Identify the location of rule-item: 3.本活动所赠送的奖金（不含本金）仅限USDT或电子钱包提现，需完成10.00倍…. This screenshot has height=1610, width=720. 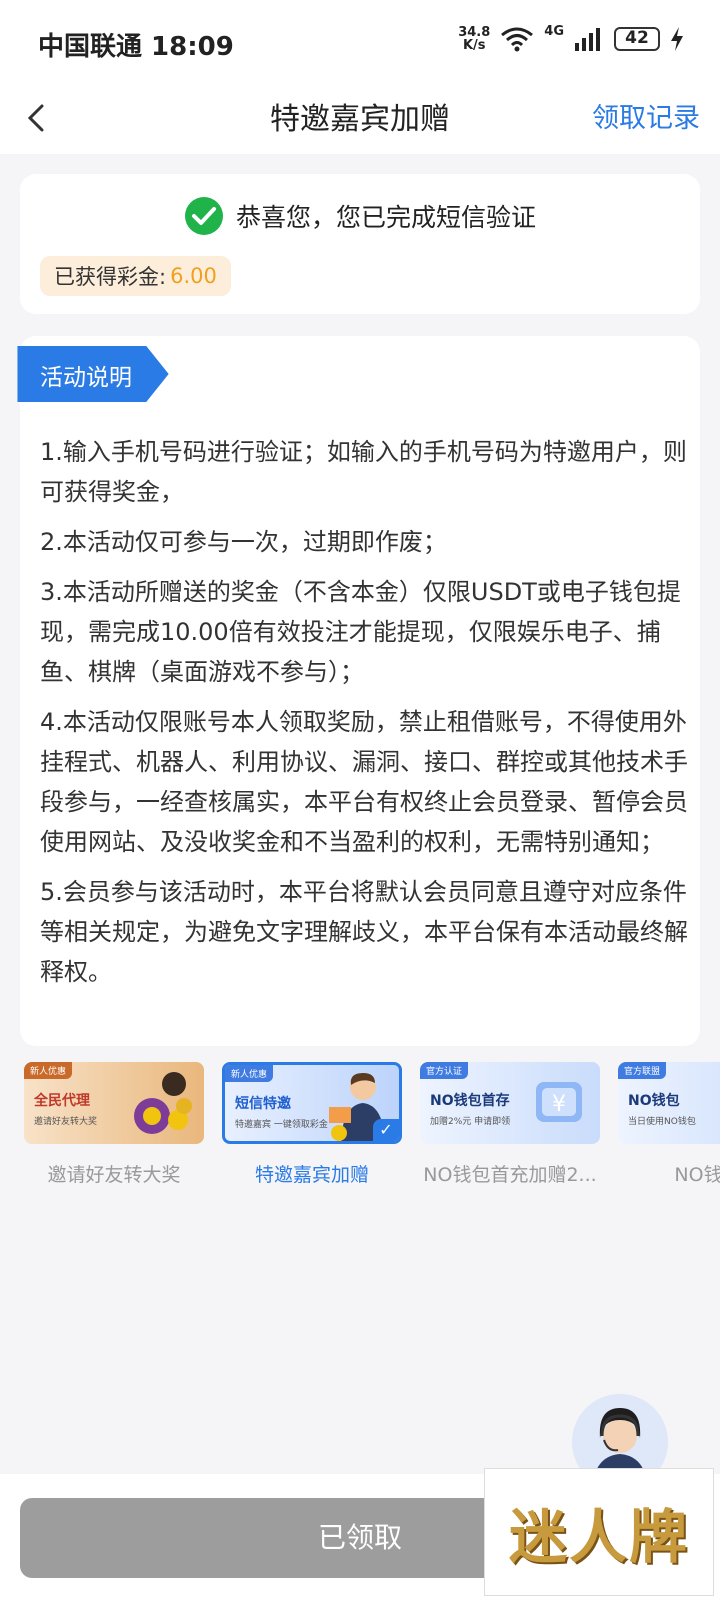
(360, 632).